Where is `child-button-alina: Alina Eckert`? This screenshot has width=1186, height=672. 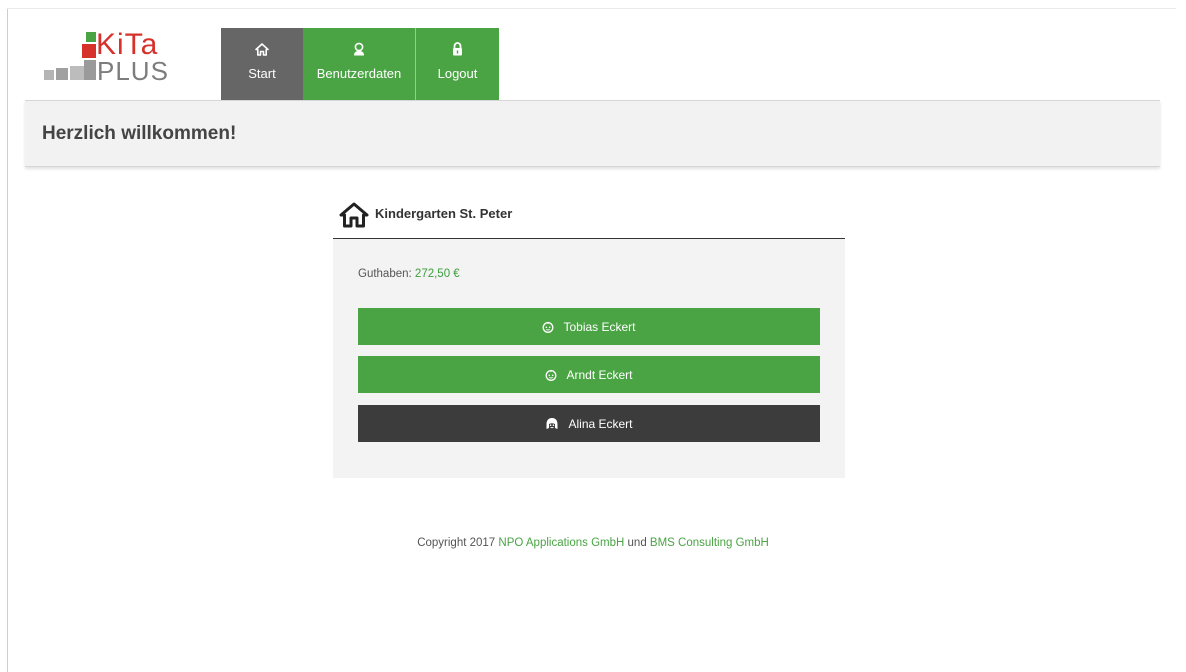 child-button-alina: Alina Eckert is located at coordinates (589, 423).